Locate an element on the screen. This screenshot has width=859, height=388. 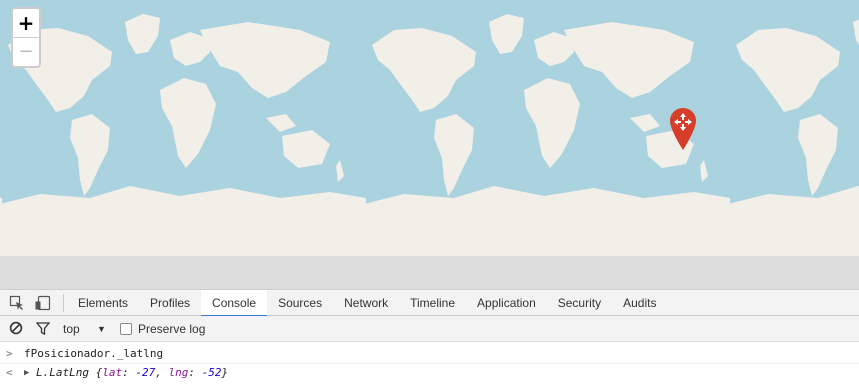
clear-console-icon is located at coordinates (16, 328).